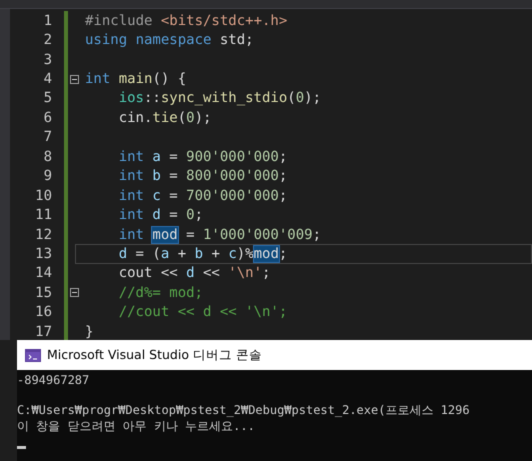 The image size is (532, 461). What do you see at coordinates (43, 254) in the screenshot?
I see `line-number: 13` at bounding box center [43, 254].